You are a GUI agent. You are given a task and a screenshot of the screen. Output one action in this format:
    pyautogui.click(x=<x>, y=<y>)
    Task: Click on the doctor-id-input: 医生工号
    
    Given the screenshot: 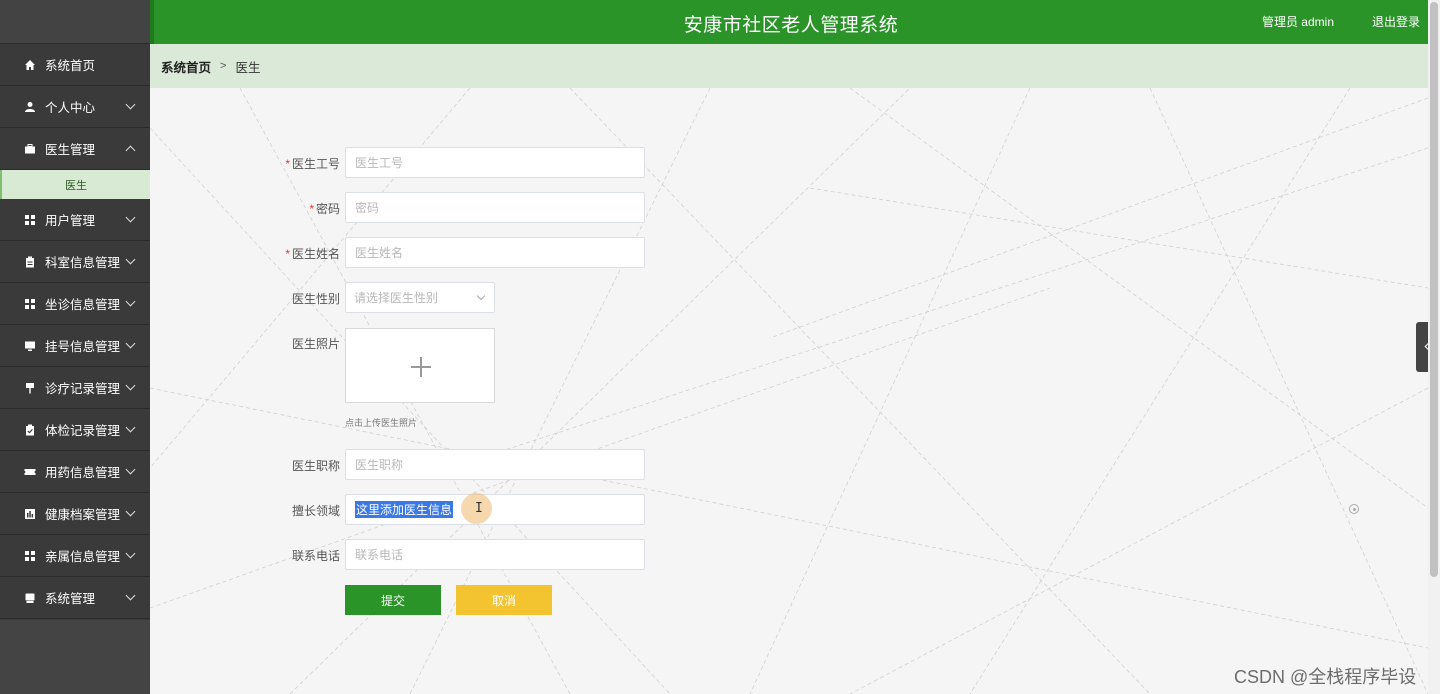 What is the action you would take?
    pyautogui.click(x=495, y=162)
    